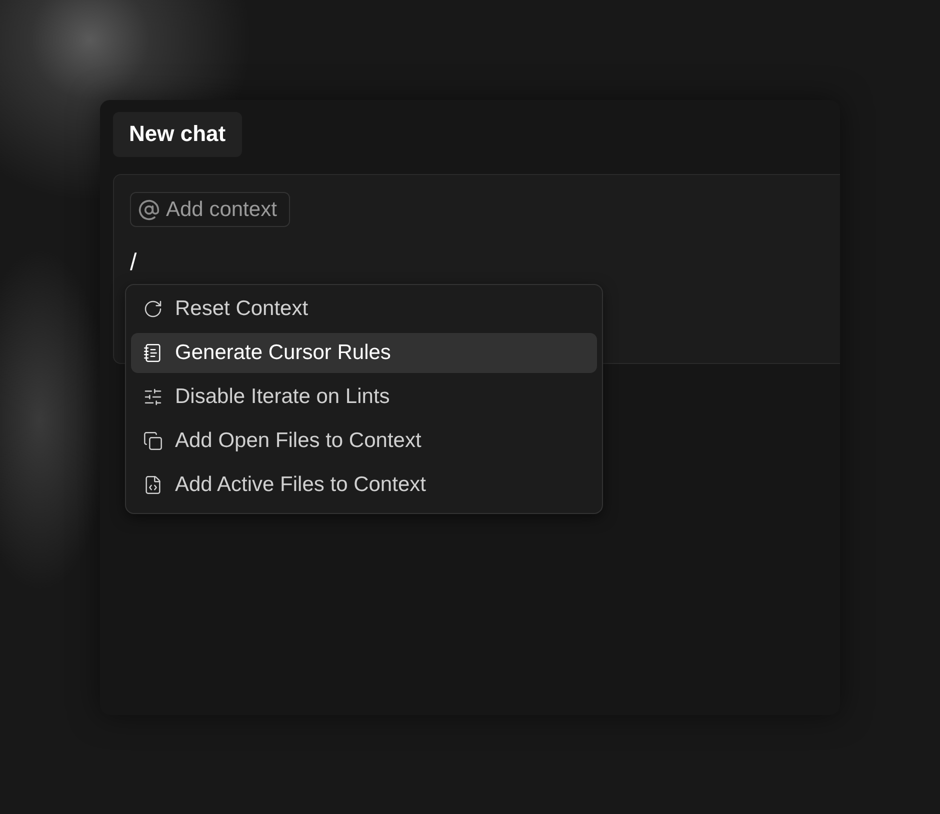  What do you see at coordinates (153, 485) in the screenshot?
I see `code-file-icon` at bounding box center [153, 485].